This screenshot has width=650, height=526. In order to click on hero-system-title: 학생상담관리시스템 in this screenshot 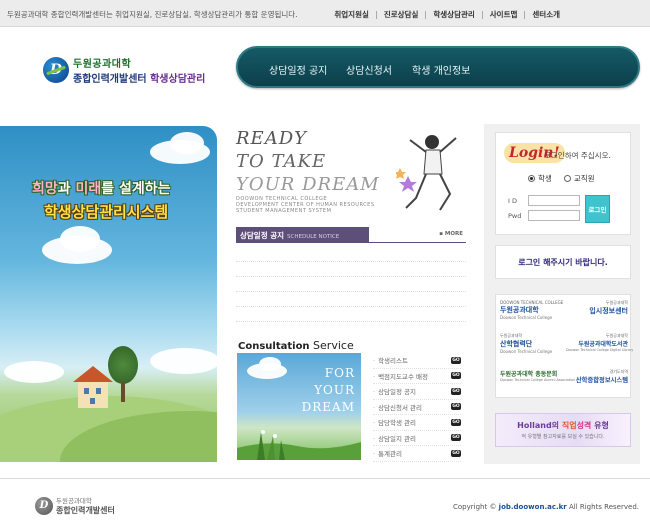, I will do `click(106, 212)`.